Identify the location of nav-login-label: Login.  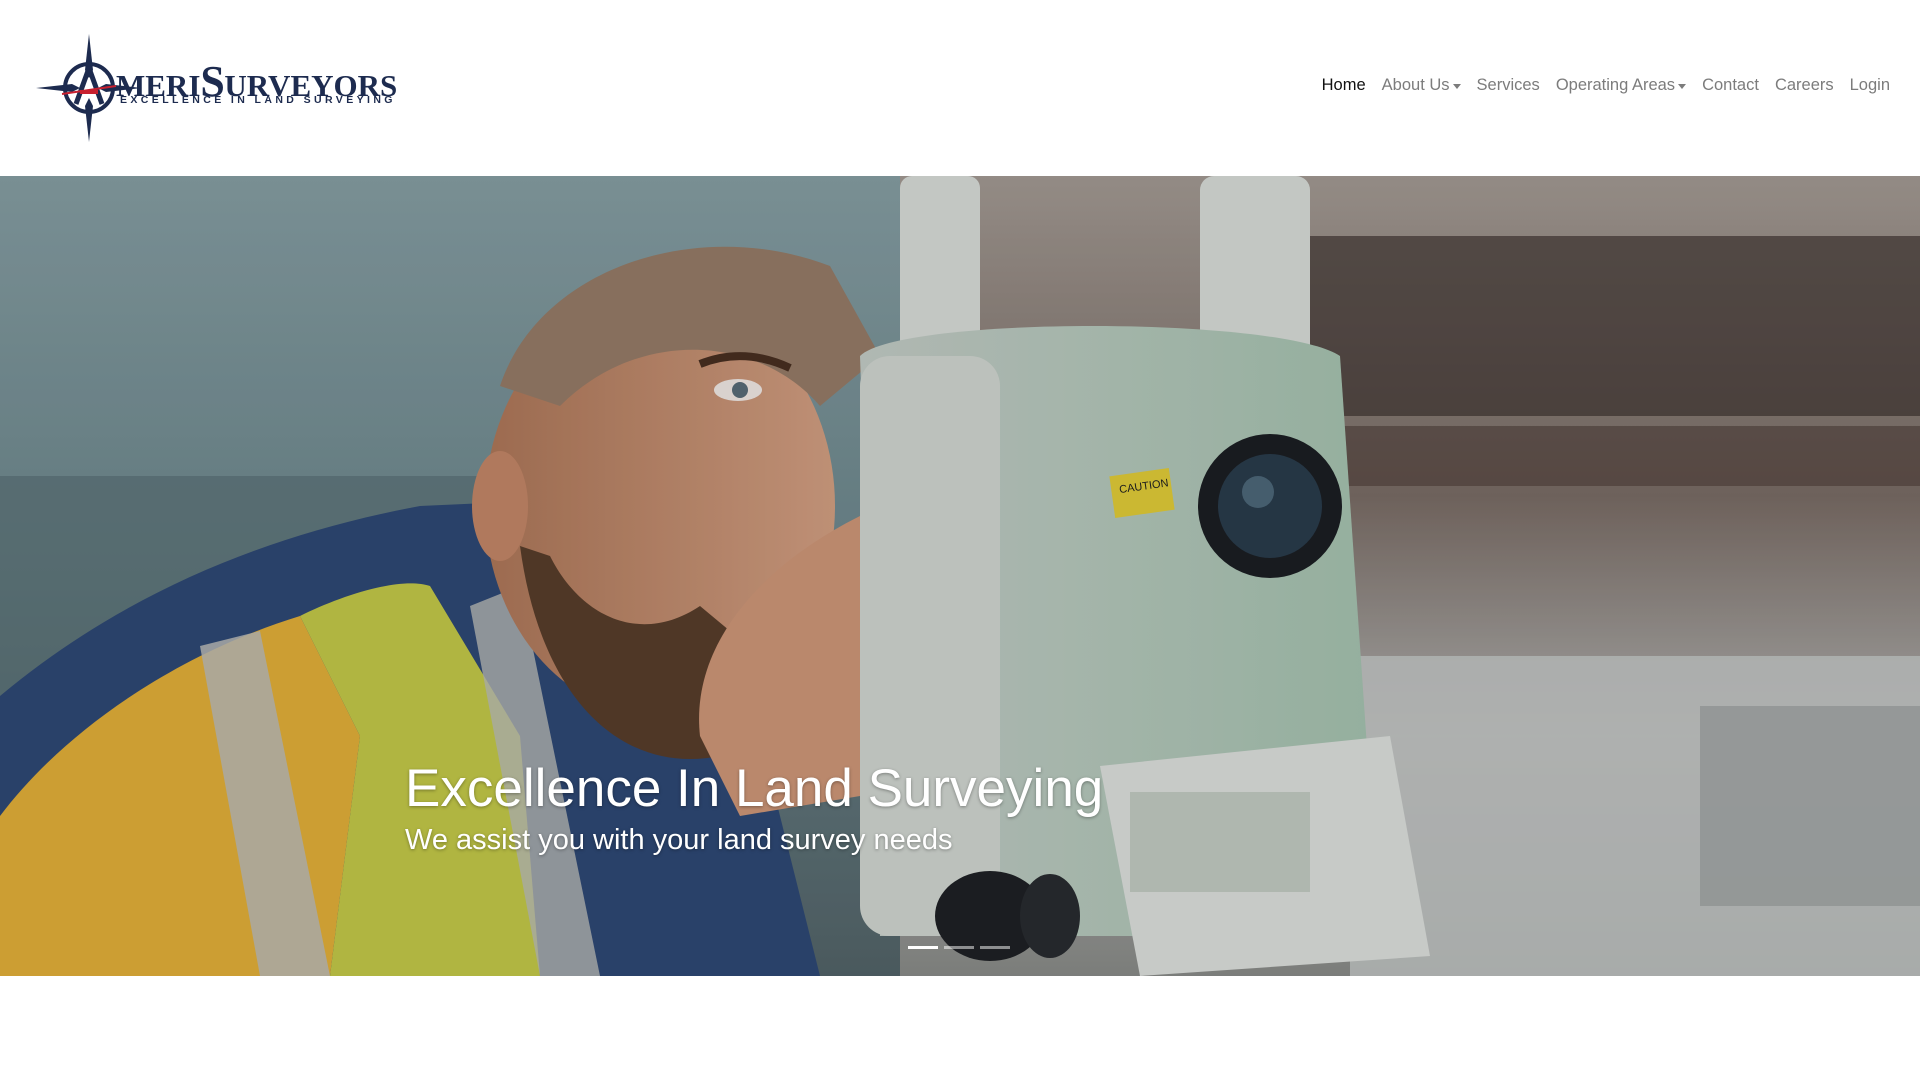
(1869, 85).